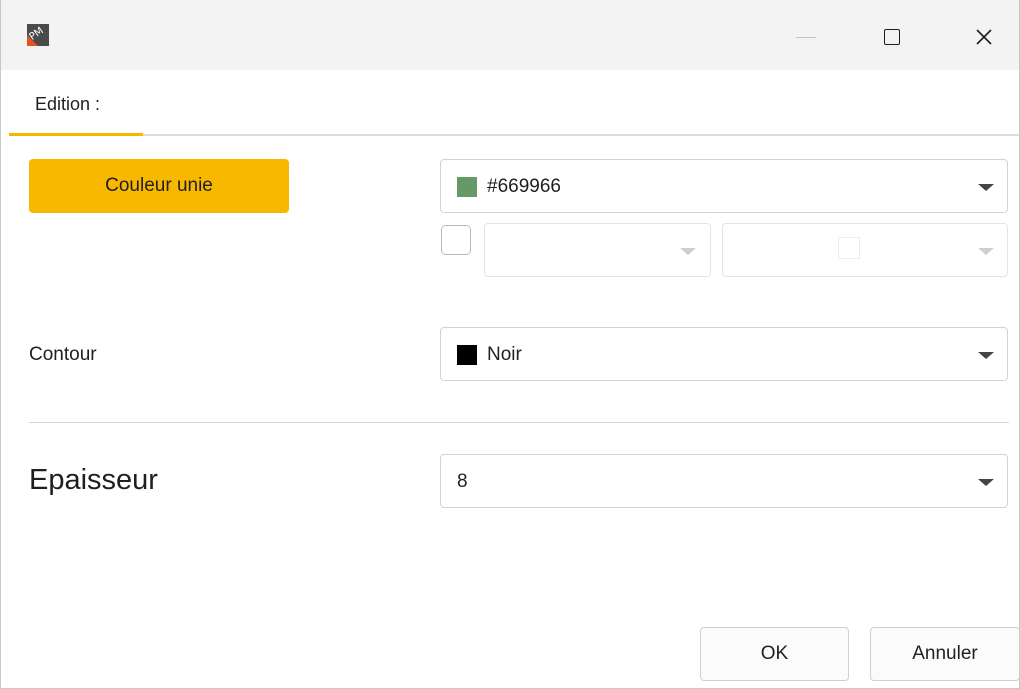 The height and width of the screenshot is (689, 1020). I want to click on section-divider, so click(519, 422).